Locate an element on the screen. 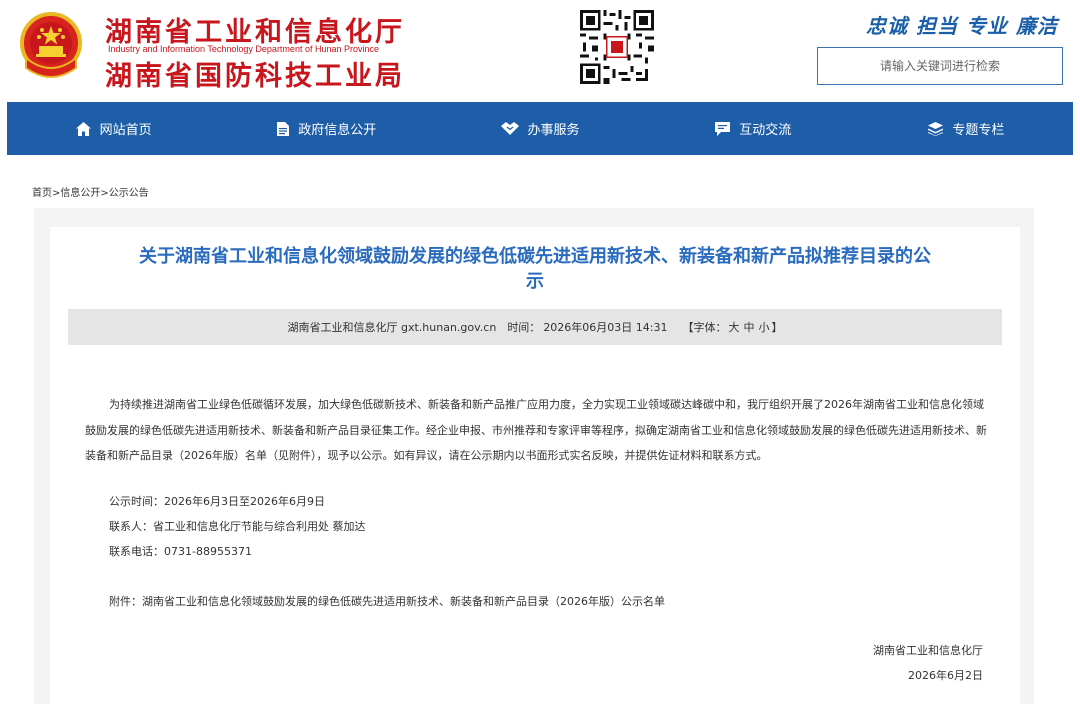 The width and height of the screenshot is (1080, 704). nav-item-interaction: 互动交流 is located at coordinates (753, 128).